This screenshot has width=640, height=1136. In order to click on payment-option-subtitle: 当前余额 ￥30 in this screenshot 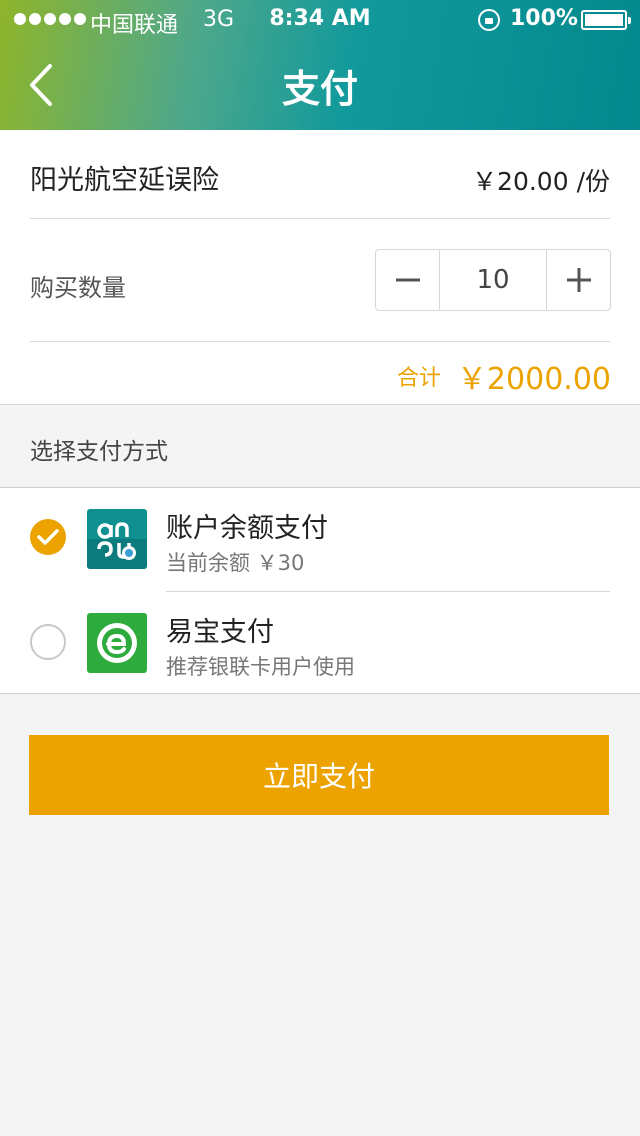, I will do `click(235, 563)`.